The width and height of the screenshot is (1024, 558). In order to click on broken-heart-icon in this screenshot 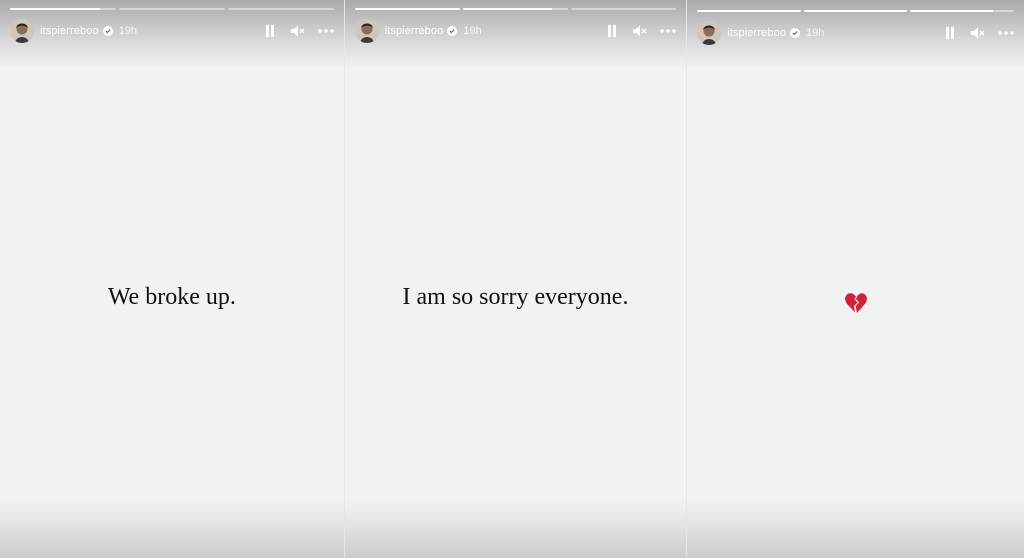, I will do `click(856, 303)`.